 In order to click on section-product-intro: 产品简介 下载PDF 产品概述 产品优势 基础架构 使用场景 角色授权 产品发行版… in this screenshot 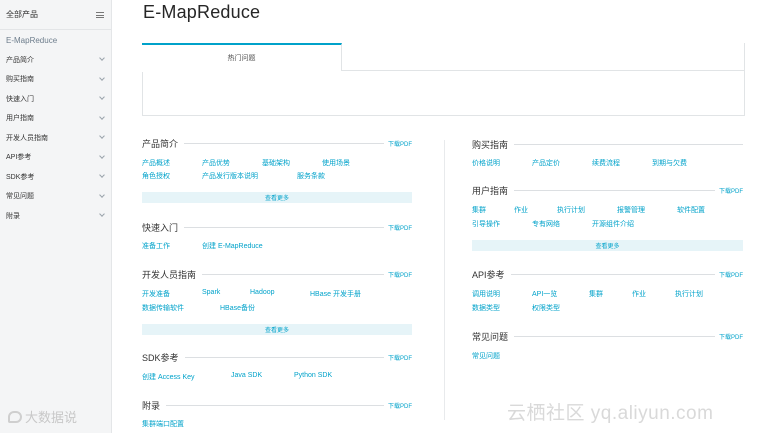, I will do `click(277, 171)`.